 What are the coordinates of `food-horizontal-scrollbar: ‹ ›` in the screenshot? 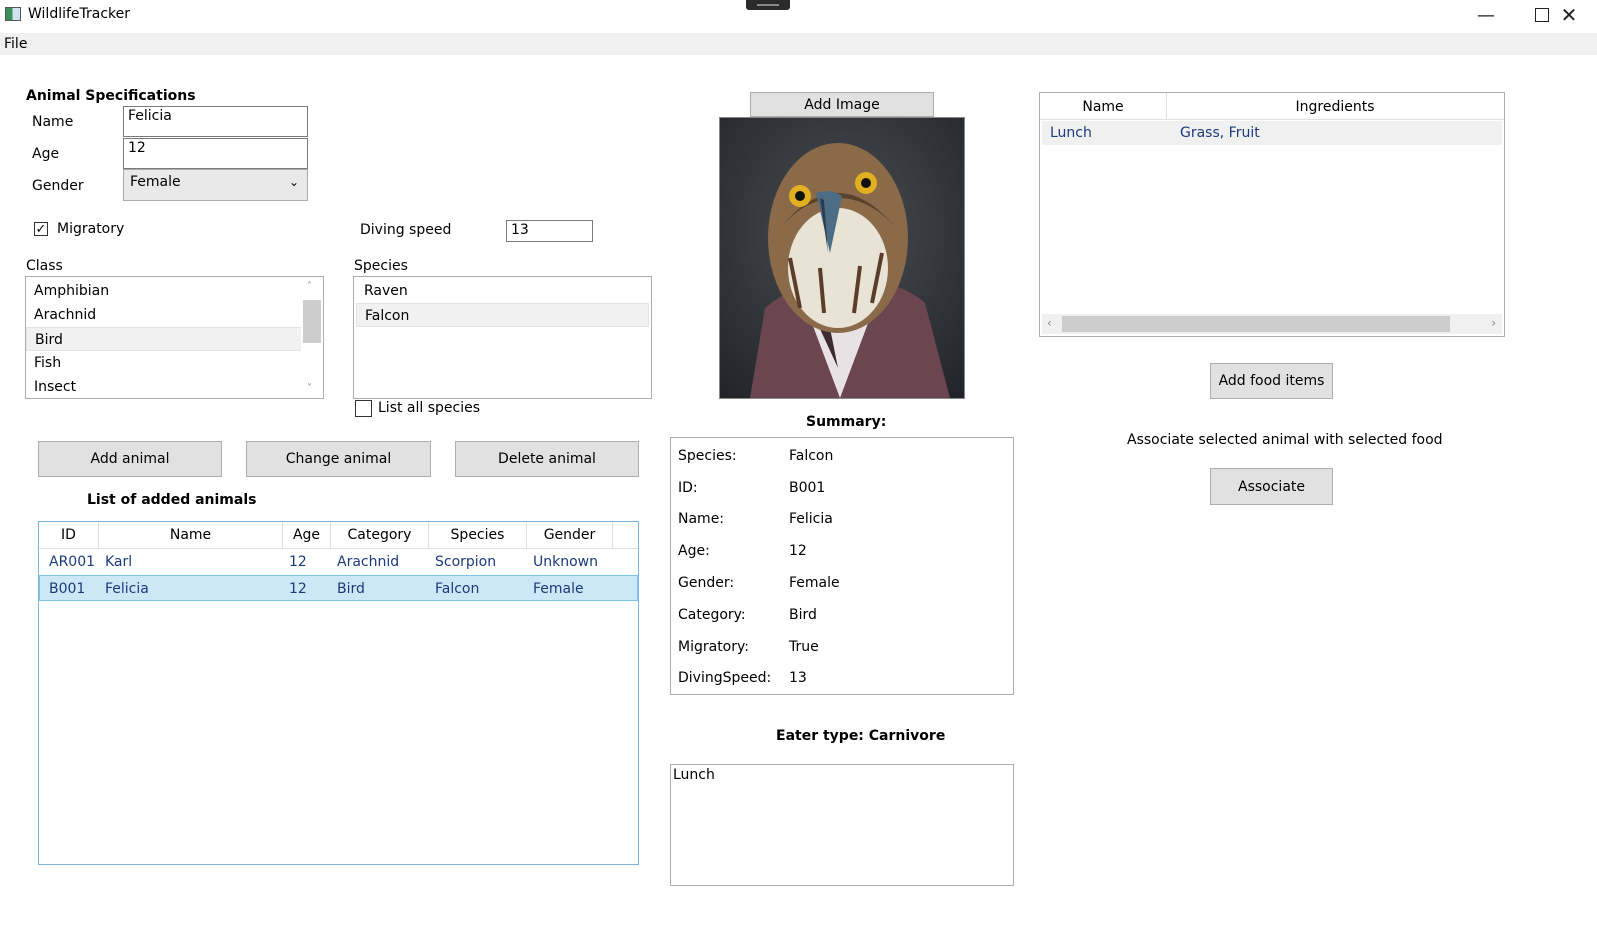 It's located at (1272, 324).